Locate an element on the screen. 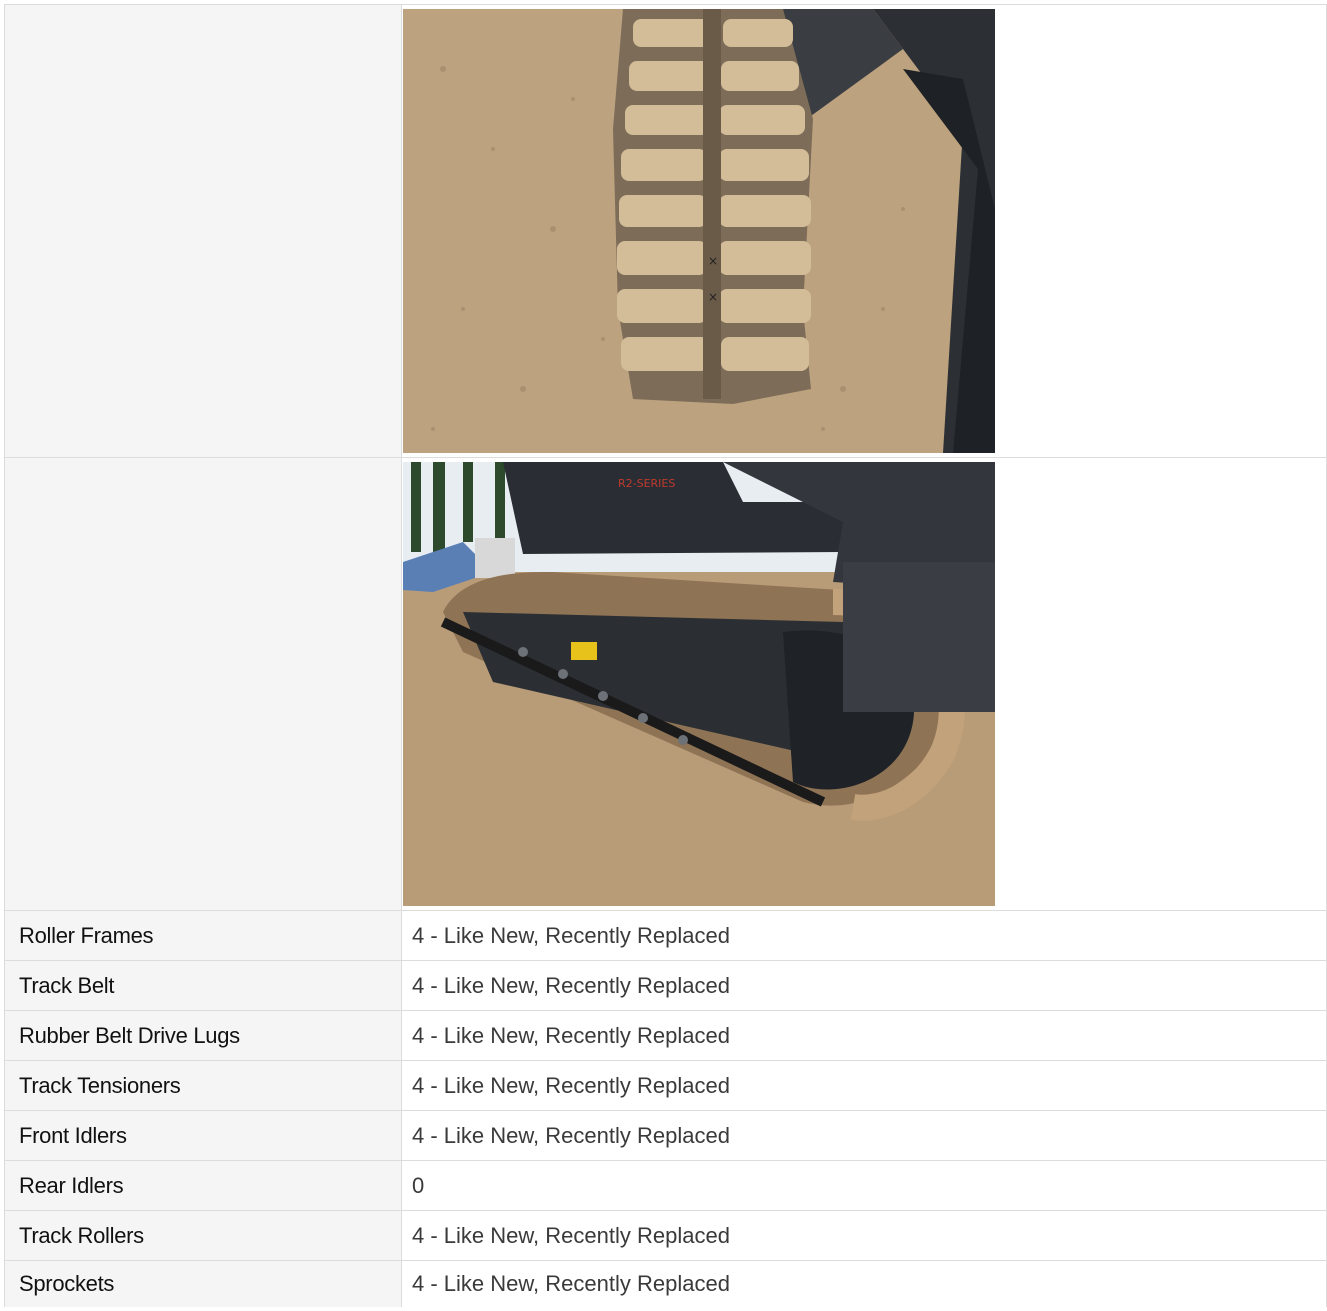 Image resolution: width=1327 pixels, height=1311 pixels. row-label: Track Belt is located at coordinates (203, 985).